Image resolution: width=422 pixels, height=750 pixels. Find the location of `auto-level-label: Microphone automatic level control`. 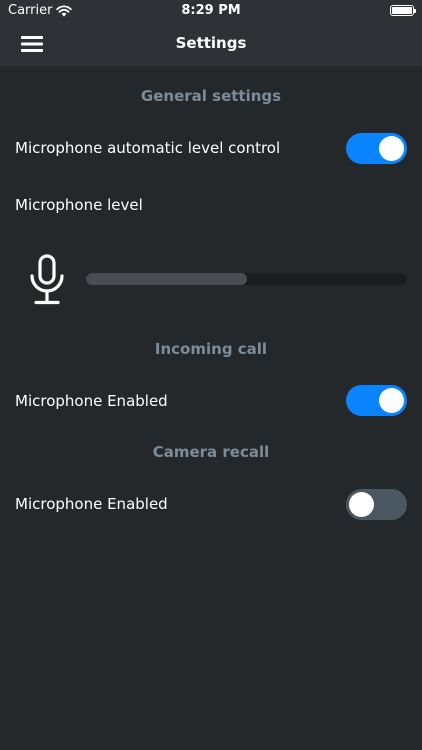

auto-level-label: Microphone automatic level control is located at coordinates (148, 148).